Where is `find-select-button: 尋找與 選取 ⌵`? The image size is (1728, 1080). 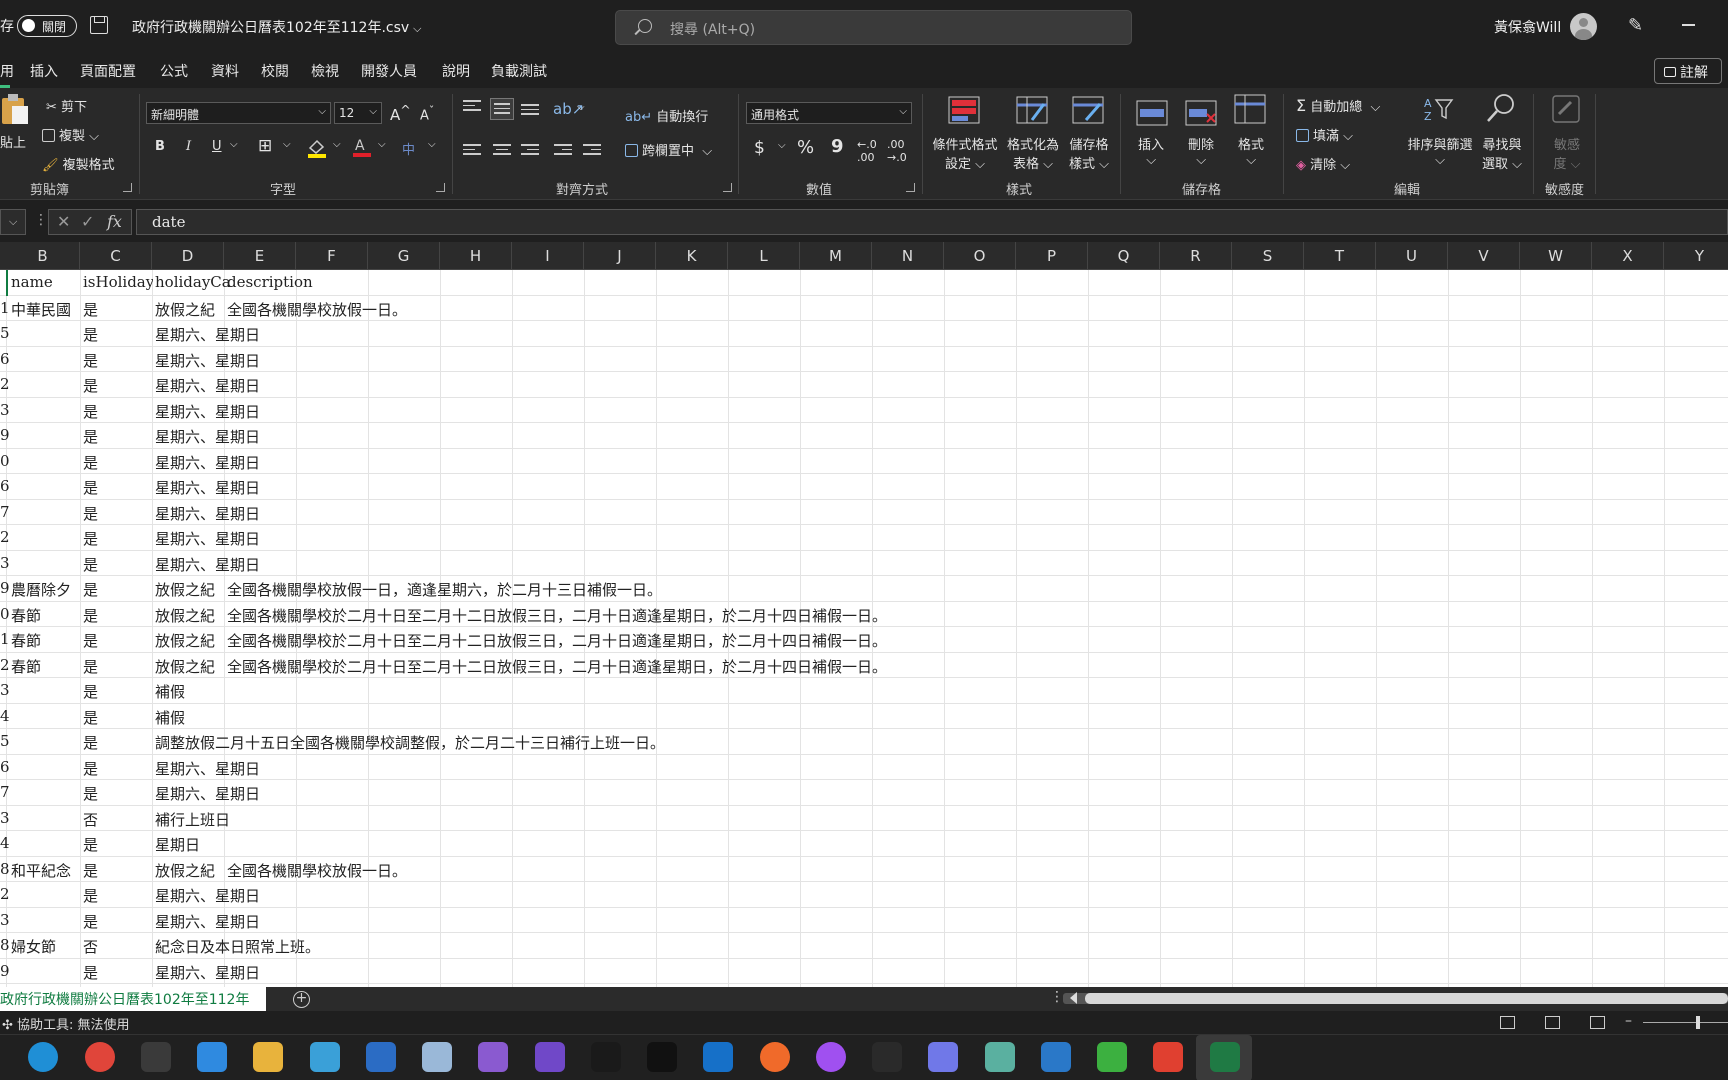 find-select-button: 尋找與 選取 ⌵ is located at coordinates (1502, 153).